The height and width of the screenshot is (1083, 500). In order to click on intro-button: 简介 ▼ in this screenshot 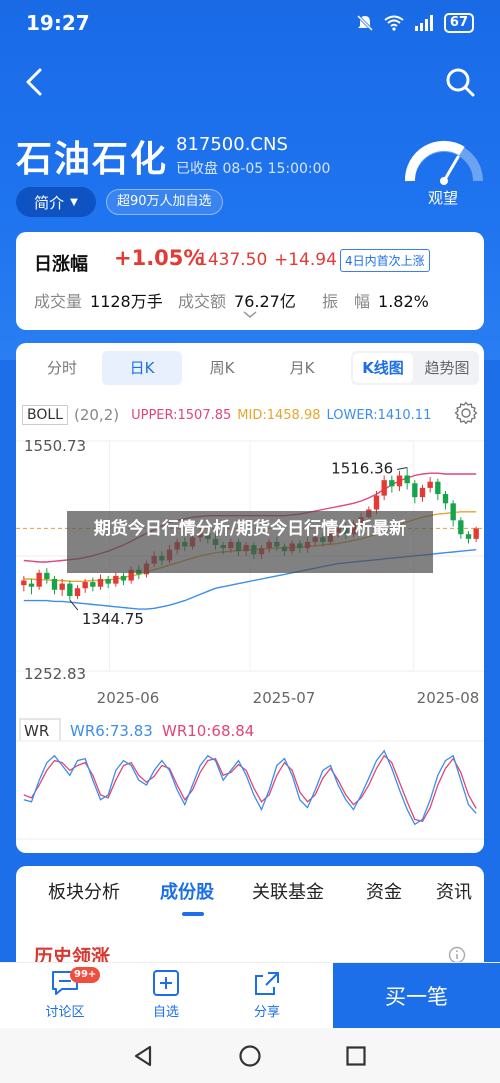, I will do `click(56, 202)`.